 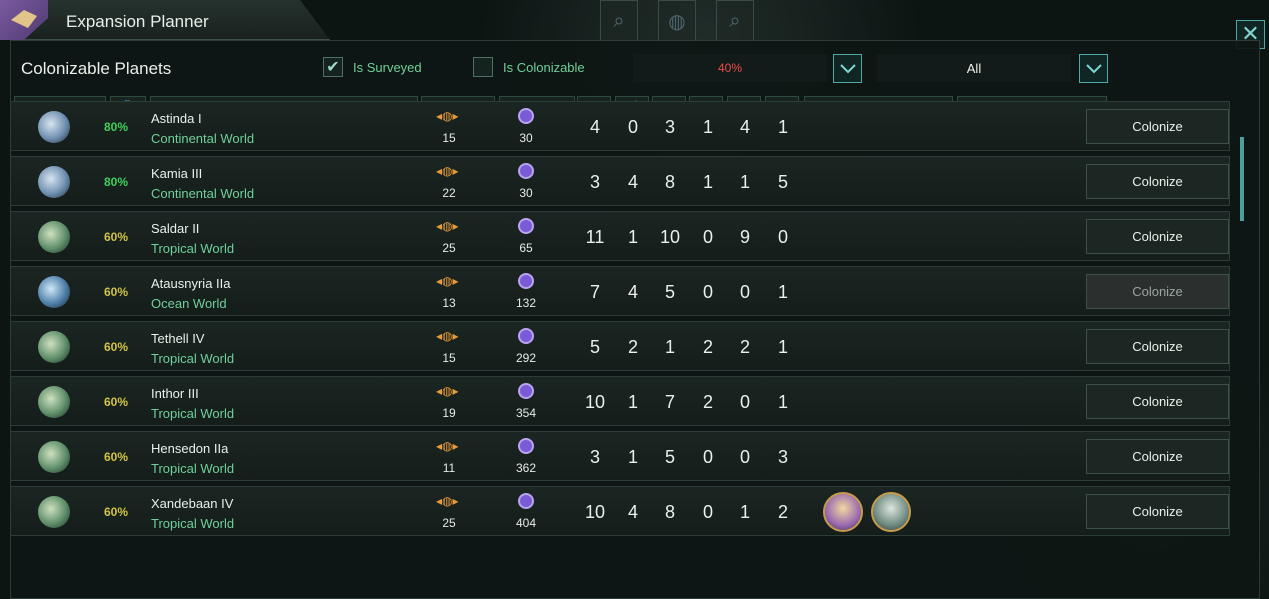 I want to click on list-scrollbar, so click(x=1242, y=179).